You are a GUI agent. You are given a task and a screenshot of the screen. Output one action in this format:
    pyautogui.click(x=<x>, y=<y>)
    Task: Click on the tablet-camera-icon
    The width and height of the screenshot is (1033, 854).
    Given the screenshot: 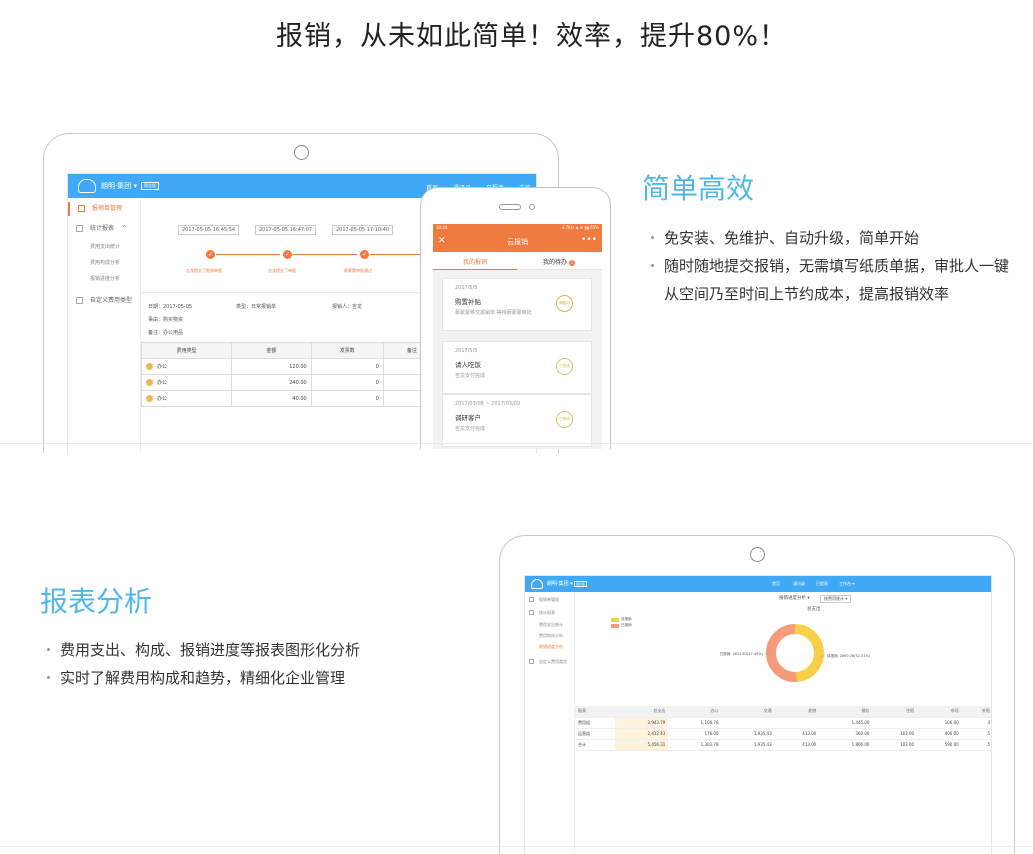 What is the action you would take?
    pyautogui.click(x=757, y=554)
    